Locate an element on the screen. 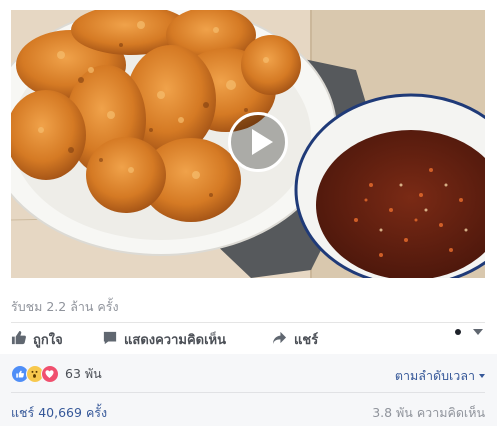 The height and width of the screenshot is (426, 497). share-button: แชร์ is located at coordinates (295, 339).